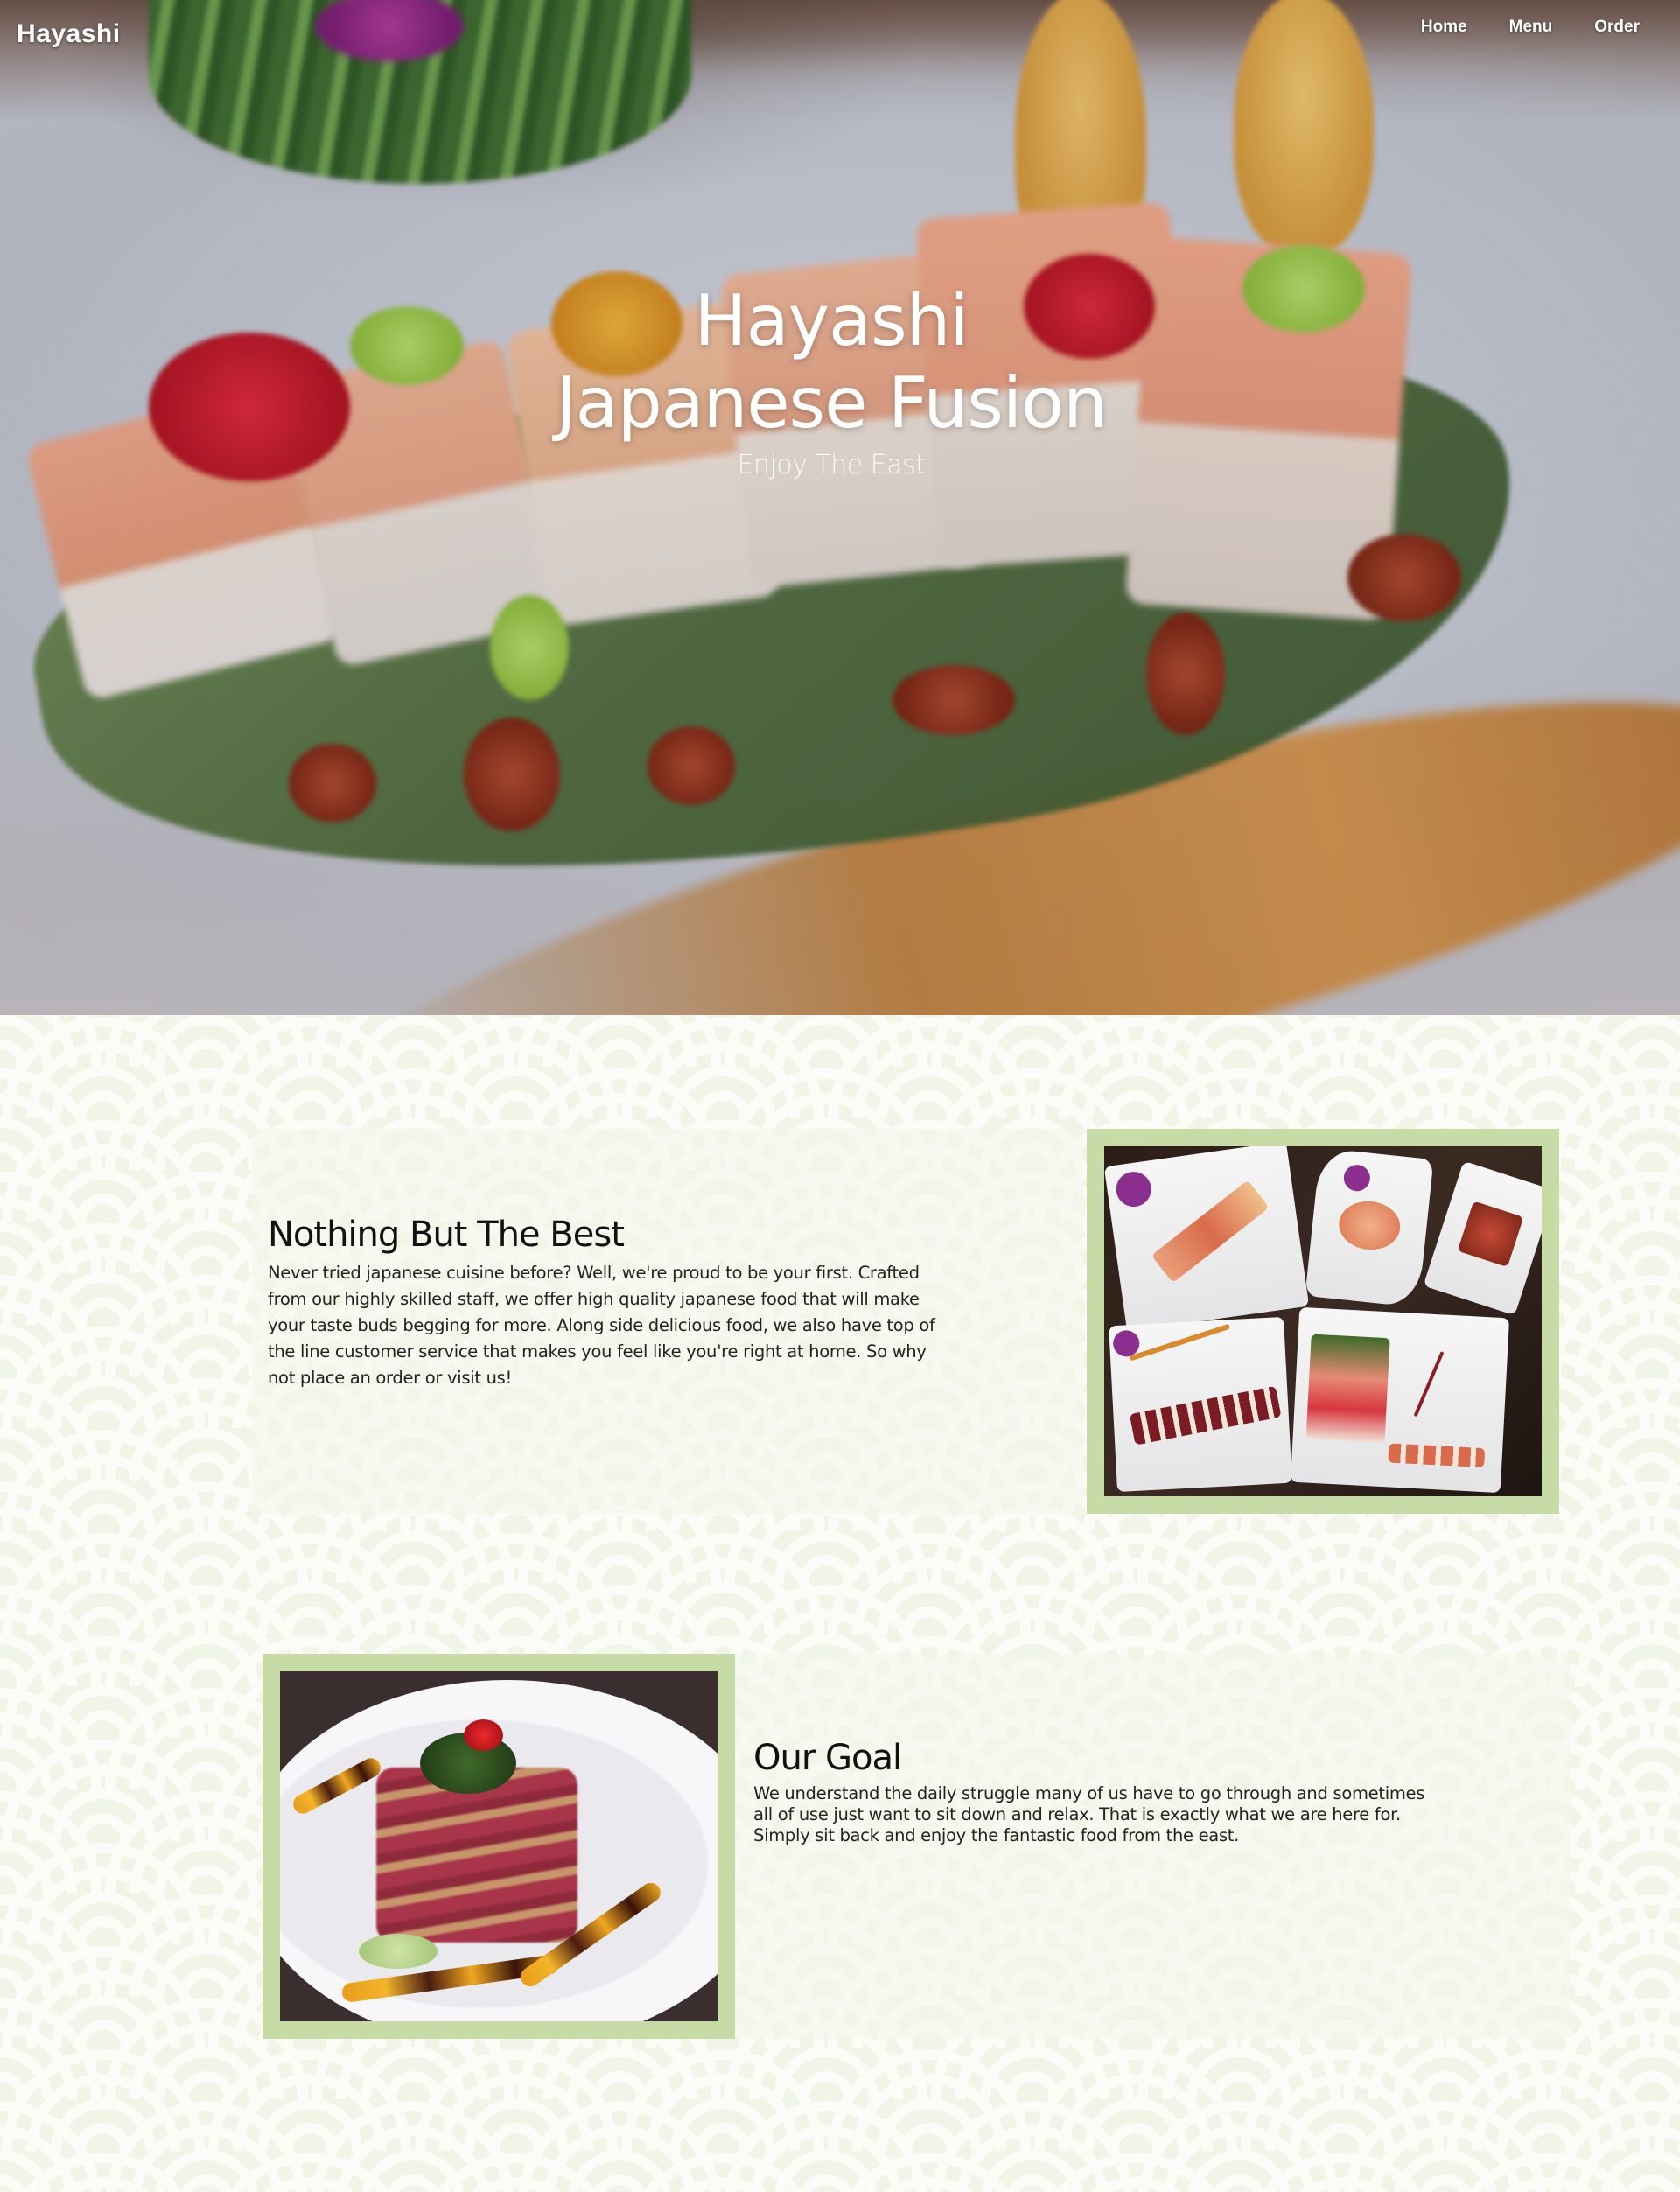 This screenshot has height=2192, width=1680. What do you see at coordinates (398, 1952) in the screenshot?
I see `green-sauce` at bounding box center [398, 1952].